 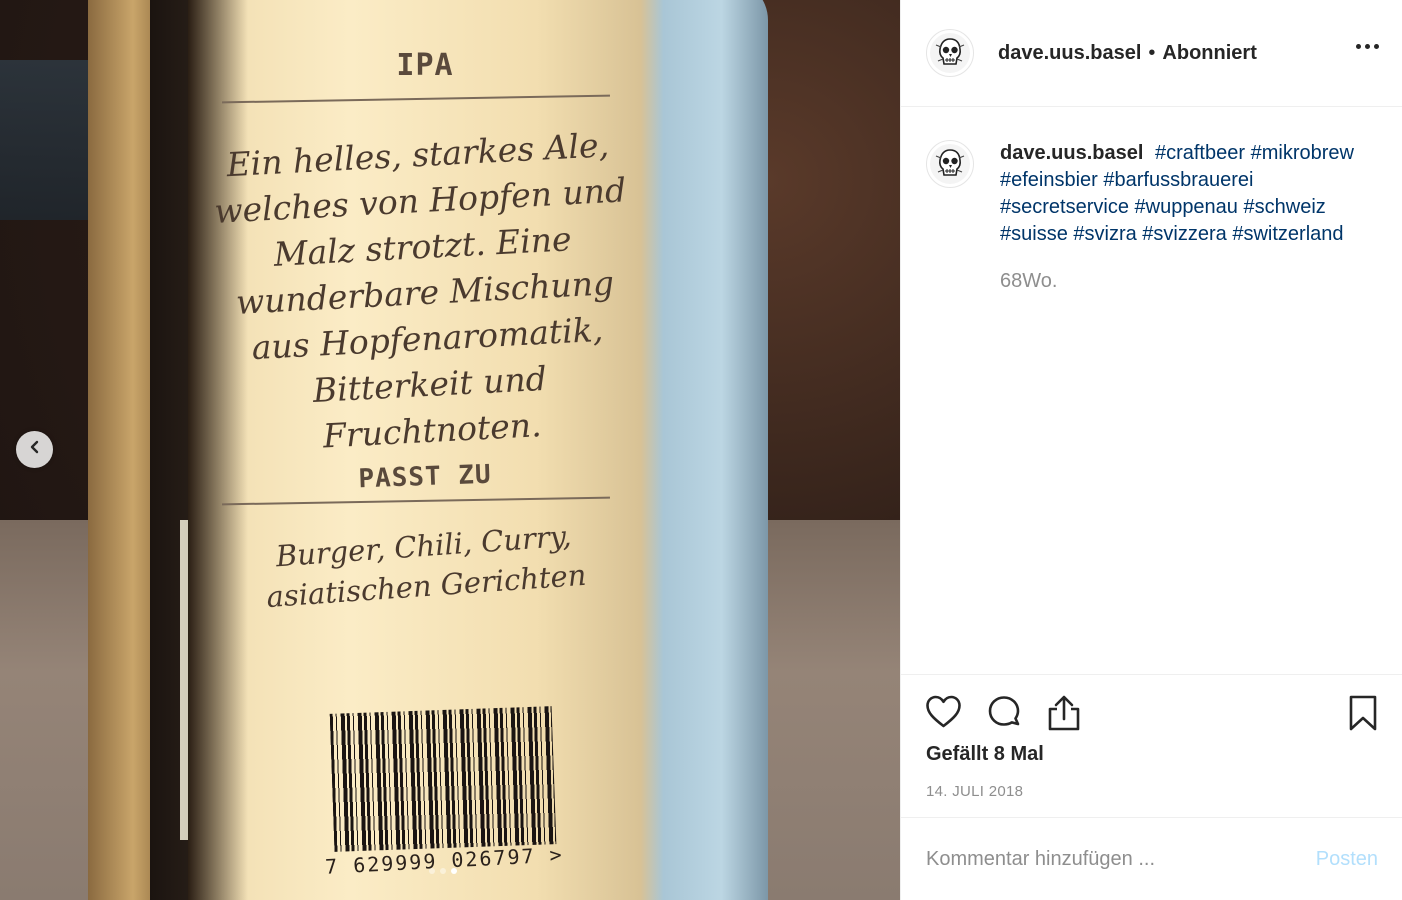 I want to click on more-options-icon, so click(x=1367, y=46).